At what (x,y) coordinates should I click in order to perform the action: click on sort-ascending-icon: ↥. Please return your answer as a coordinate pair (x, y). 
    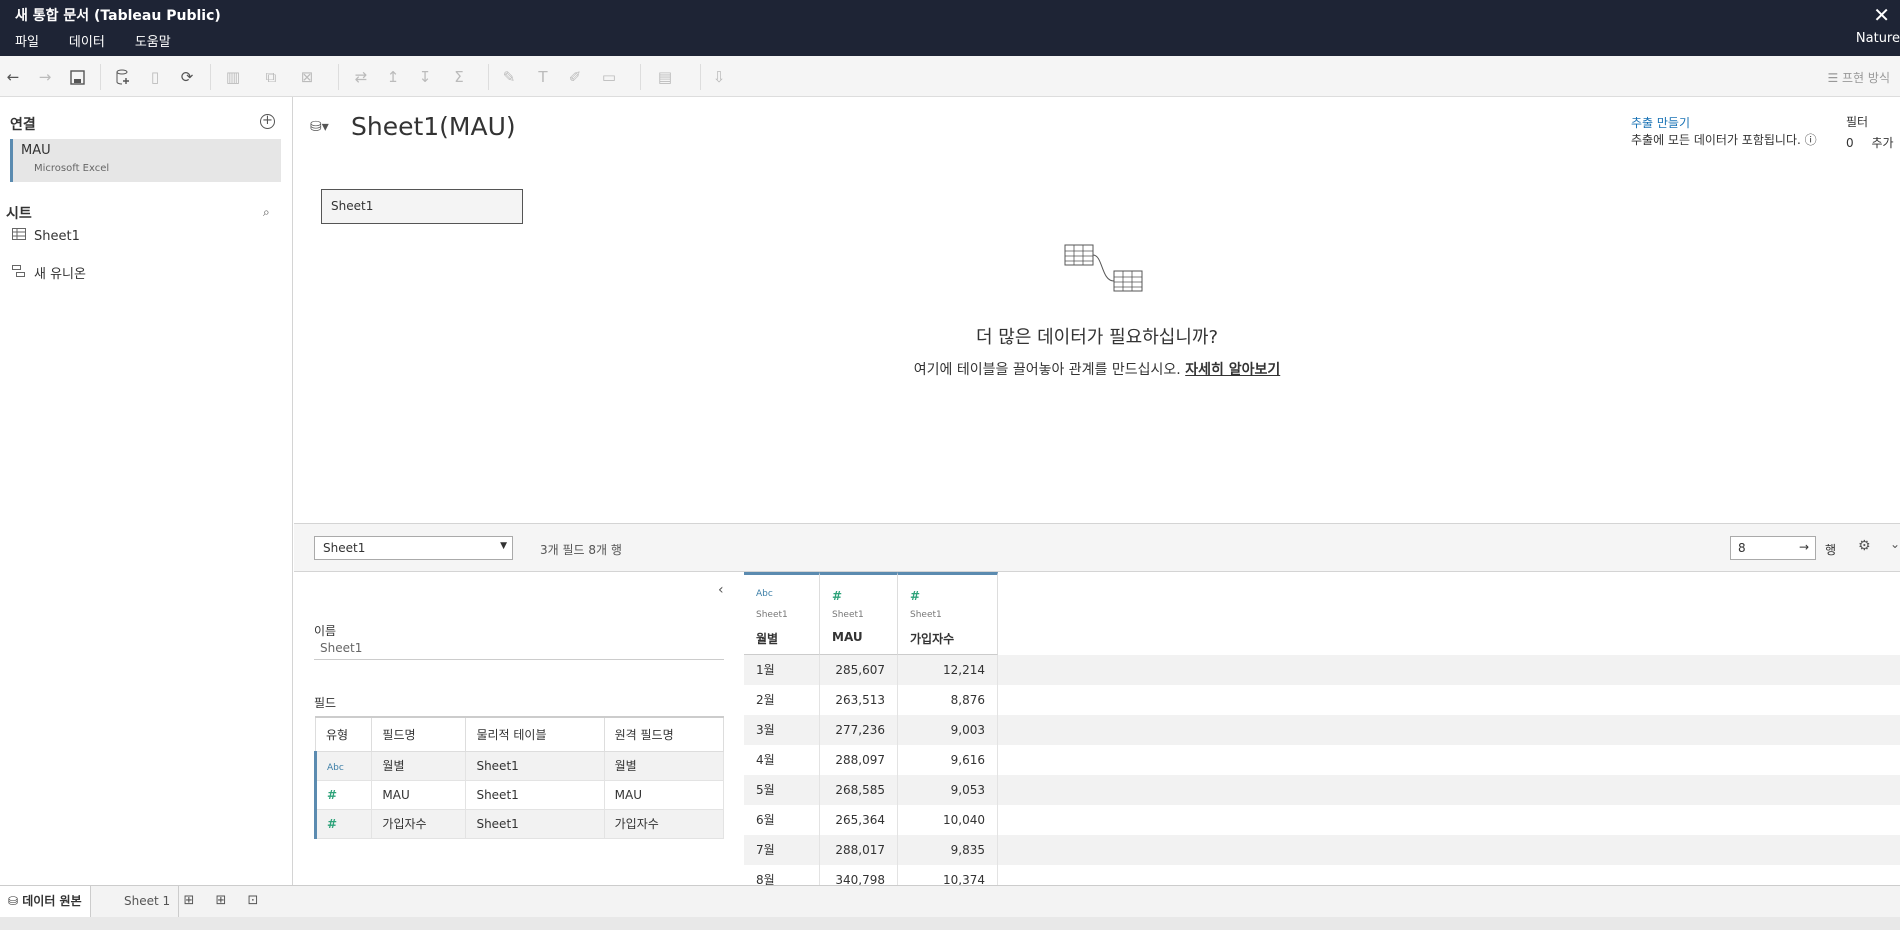
    Looking at the image, I should click on (393, 77).